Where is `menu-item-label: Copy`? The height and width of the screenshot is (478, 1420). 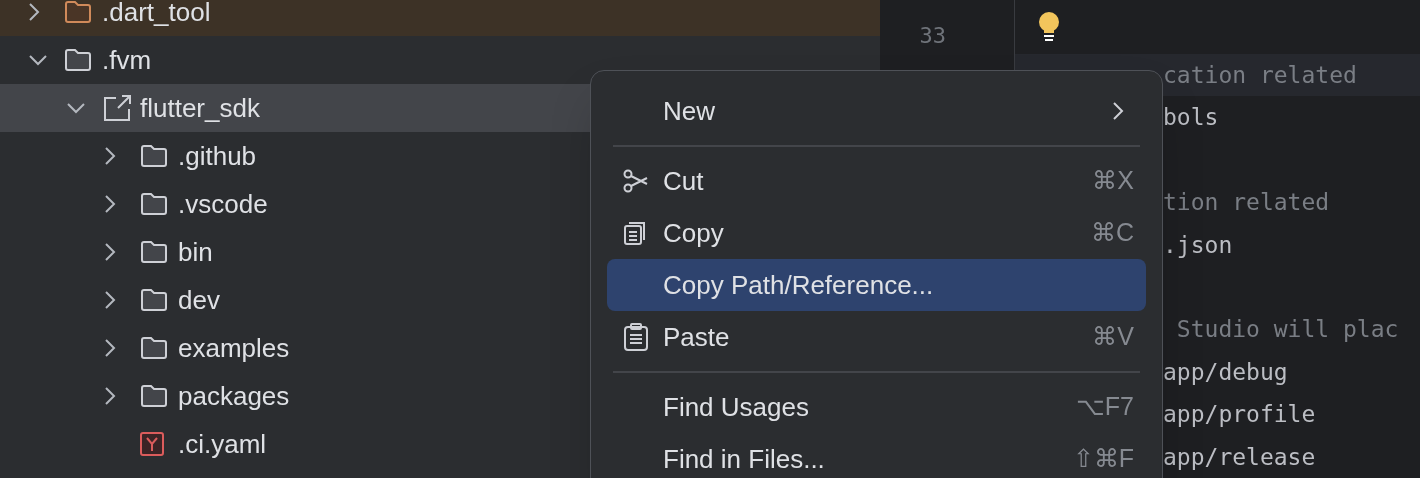 menu-item-label: Copy is located at coordinates (694, 233).